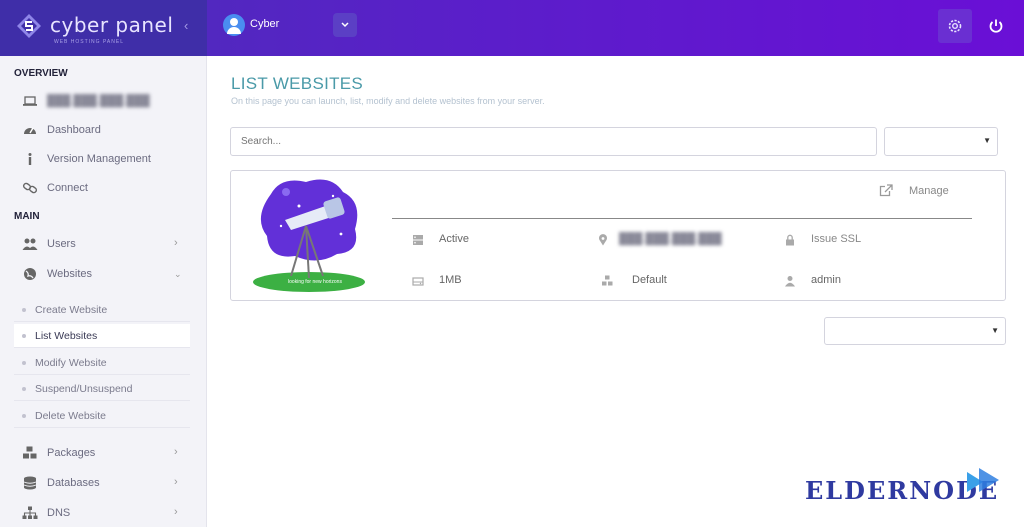 The image size is (1024, 527). I want to click on sidebar-item-label: Websites, so click(70, 274).